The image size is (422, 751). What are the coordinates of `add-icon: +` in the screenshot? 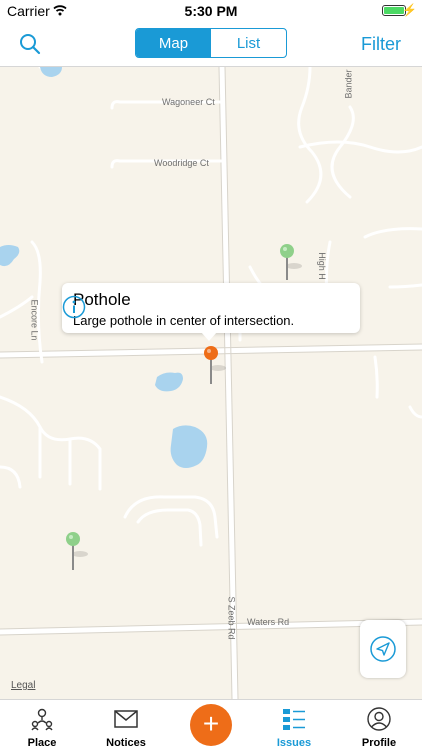 It's located at (211, 723).